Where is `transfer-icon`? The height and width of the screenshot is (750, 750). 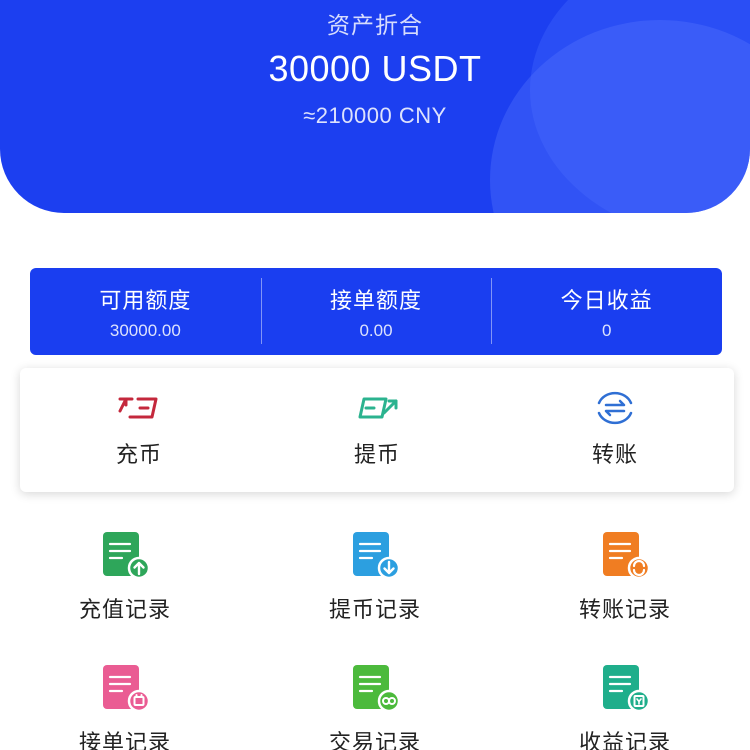
transfer-icon is located at coordinates (615, 408).